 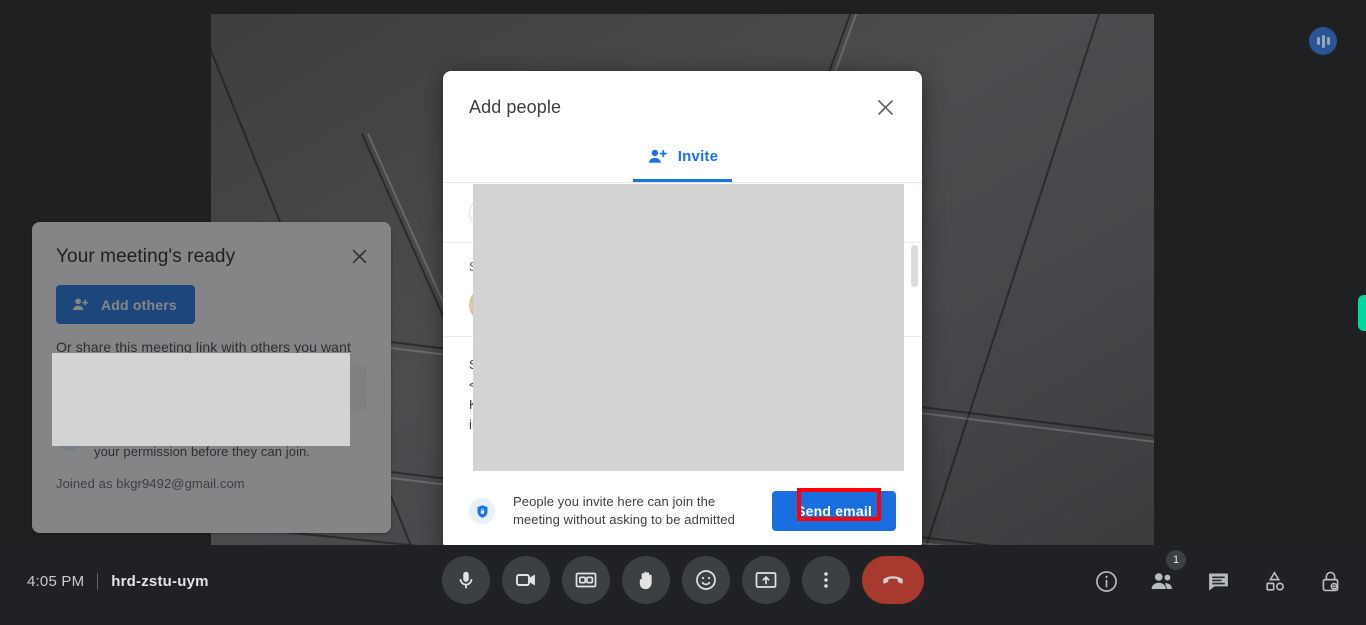 I want to click on dialog-header: Add people, so click(x=682, y=107).